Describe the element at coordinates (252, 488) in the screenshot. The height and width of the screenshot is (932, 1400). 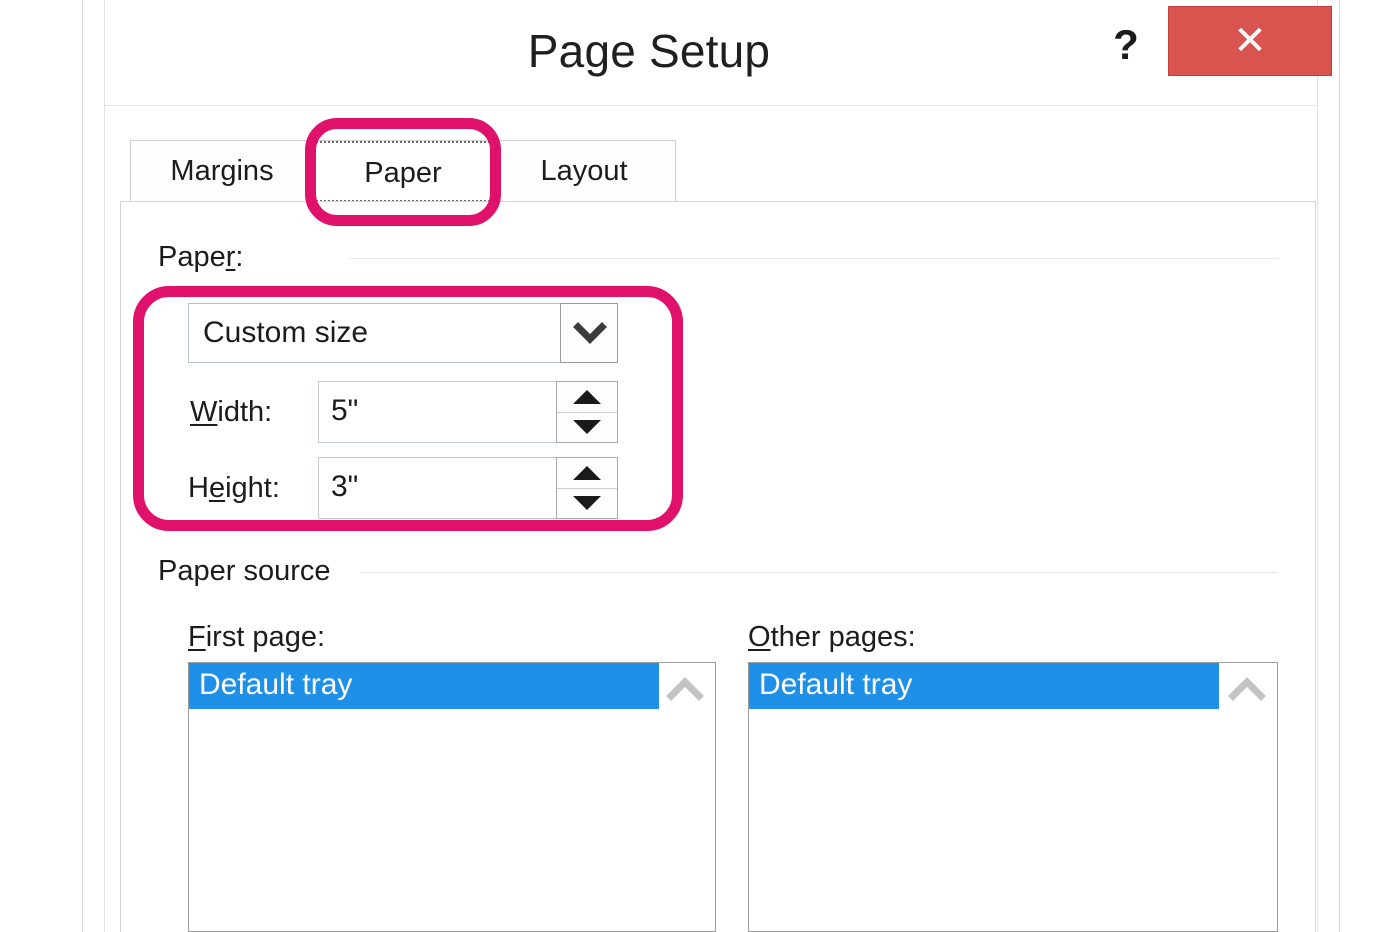
I see `height-label-post: ight:` at that location.